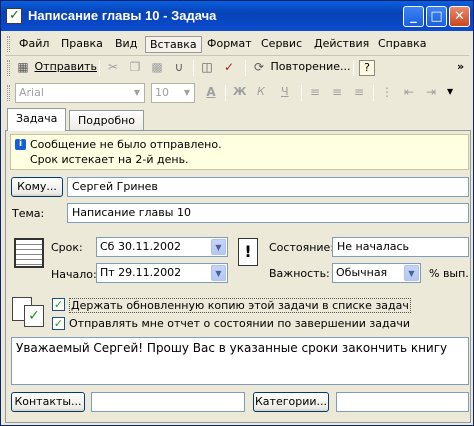 This screenshot has height=426, width=474. I want to click on priority-value: Обычная, so click(362, 272).